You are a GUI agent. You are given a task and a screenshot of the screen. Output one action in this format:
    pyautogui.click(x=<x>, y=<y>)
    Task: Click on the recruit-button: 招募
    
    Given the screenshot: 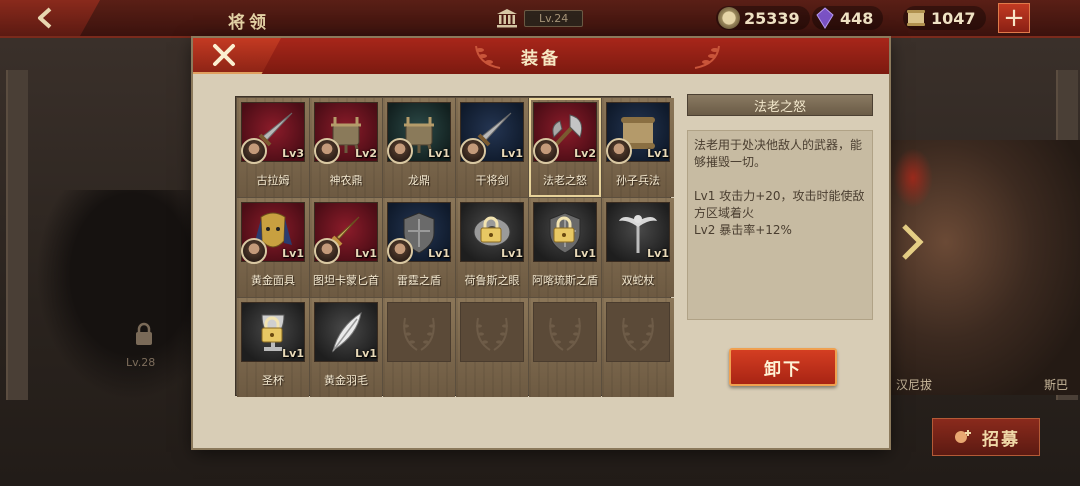 What is the action you would take?
    pyautogui.click(x=986, y=437)
    